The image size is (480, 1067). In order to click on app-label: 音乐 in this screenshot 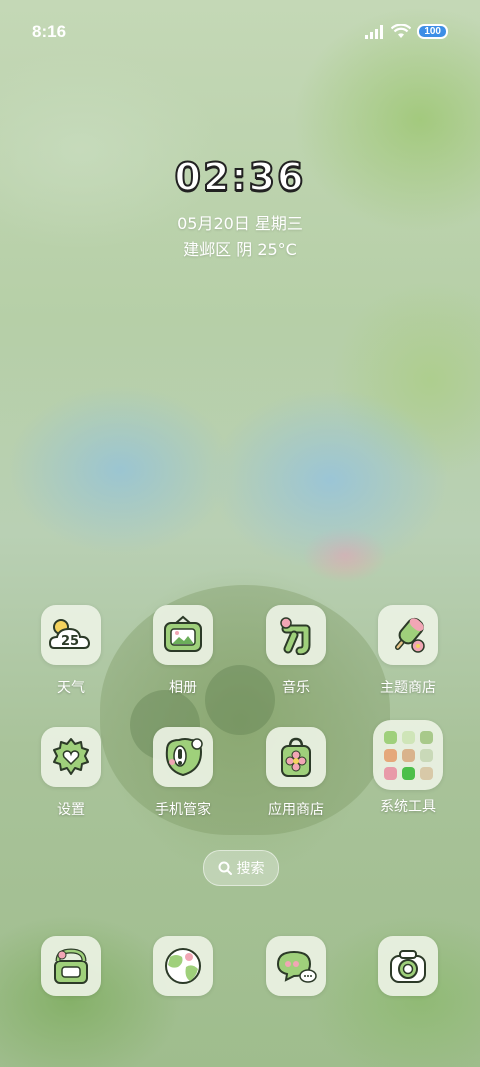, I will do `click(296, 688)`.